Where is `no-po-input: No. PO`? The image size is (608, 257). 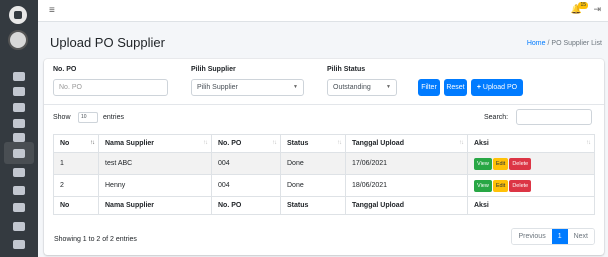
no-po-input: No. PO is located at coordinates (110, 87).